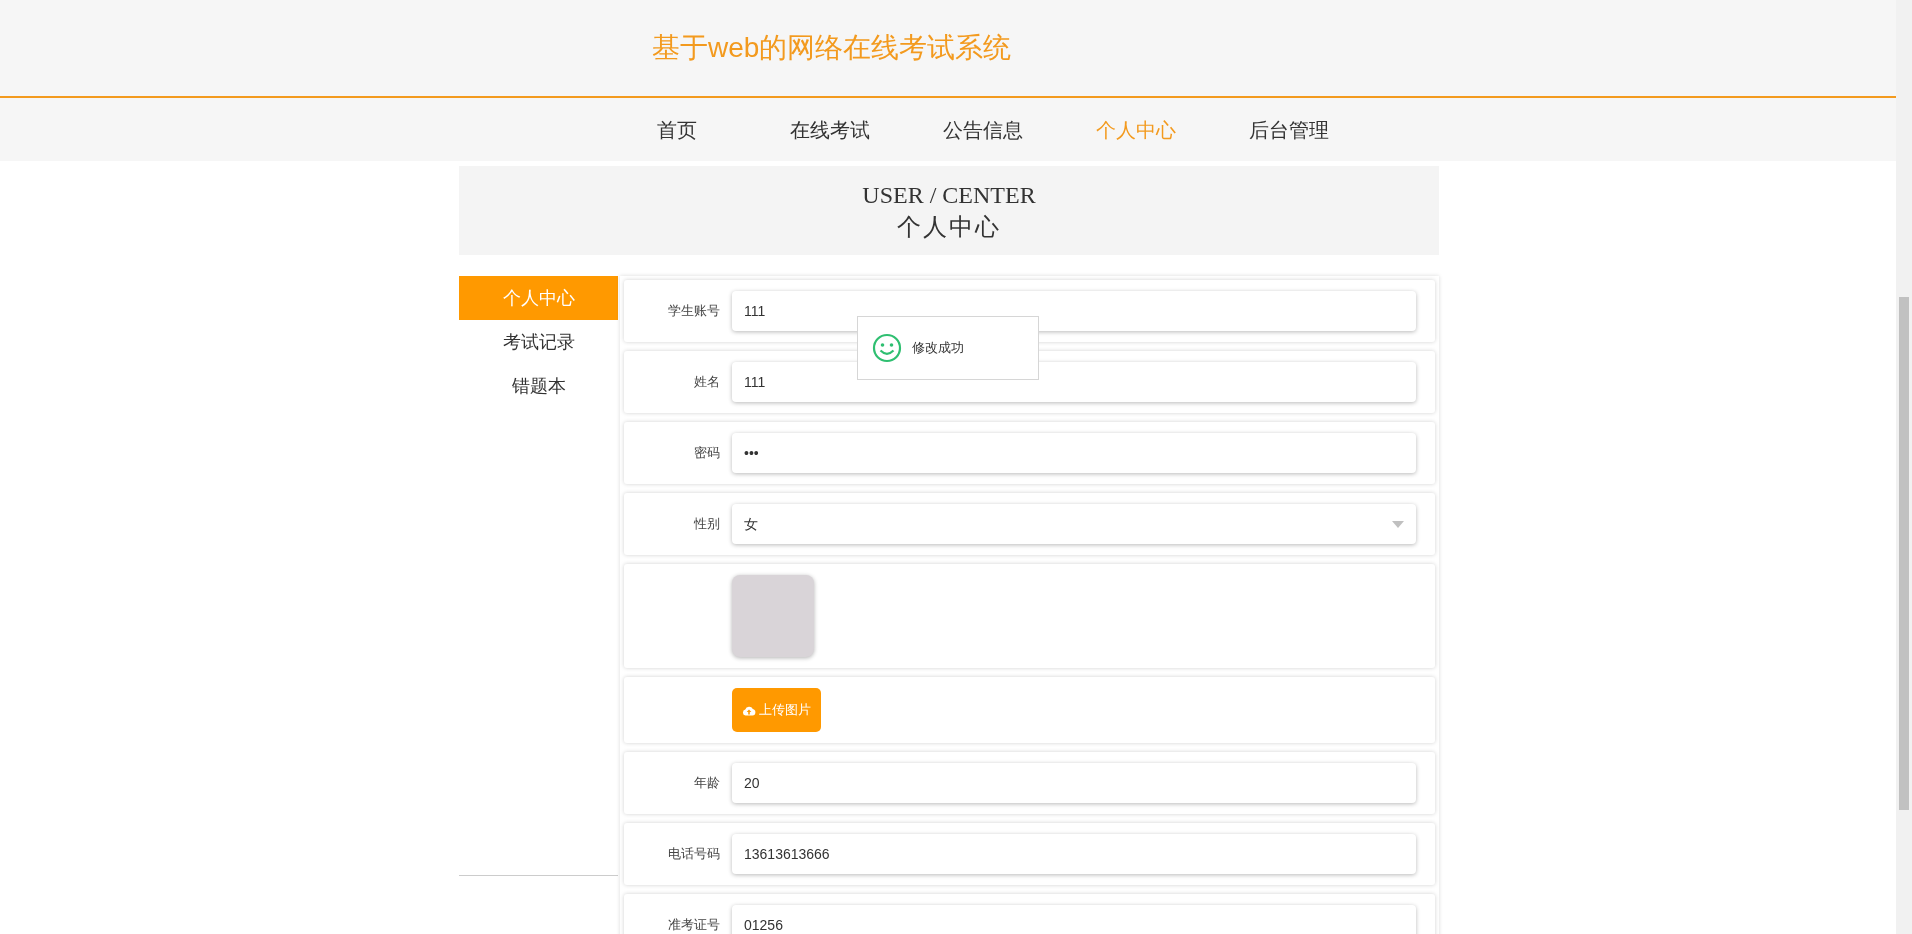 This screenshot has width=1912, height=934. I want to click on field-label: 年龄, so click(707, 783).